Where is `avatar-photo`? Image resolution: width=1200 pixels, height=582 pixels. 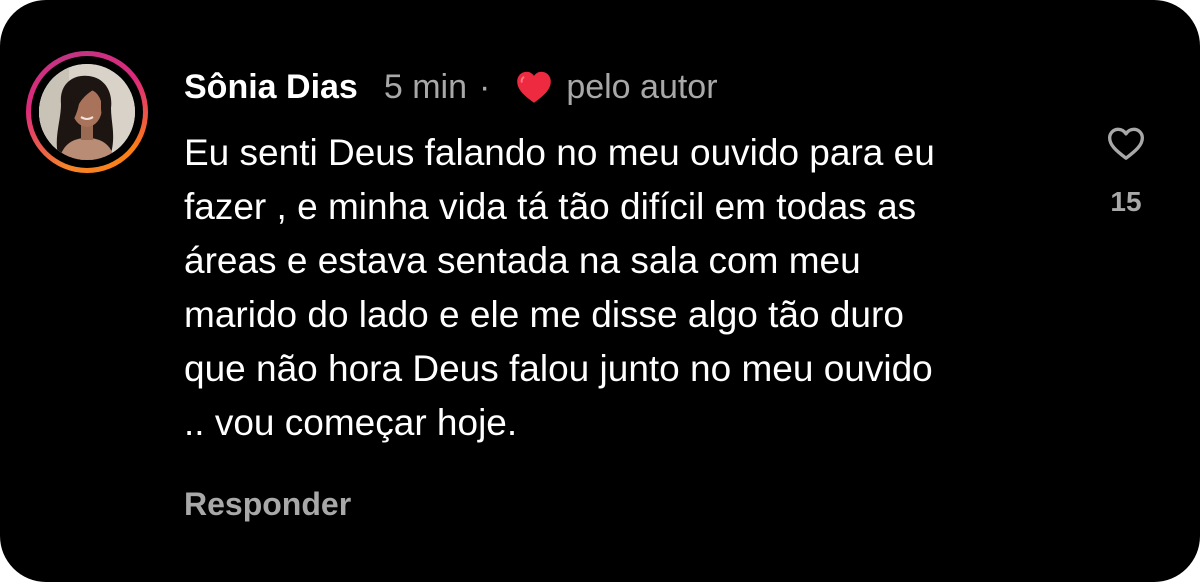
avatar-photo is located at coordinates (87, 112).